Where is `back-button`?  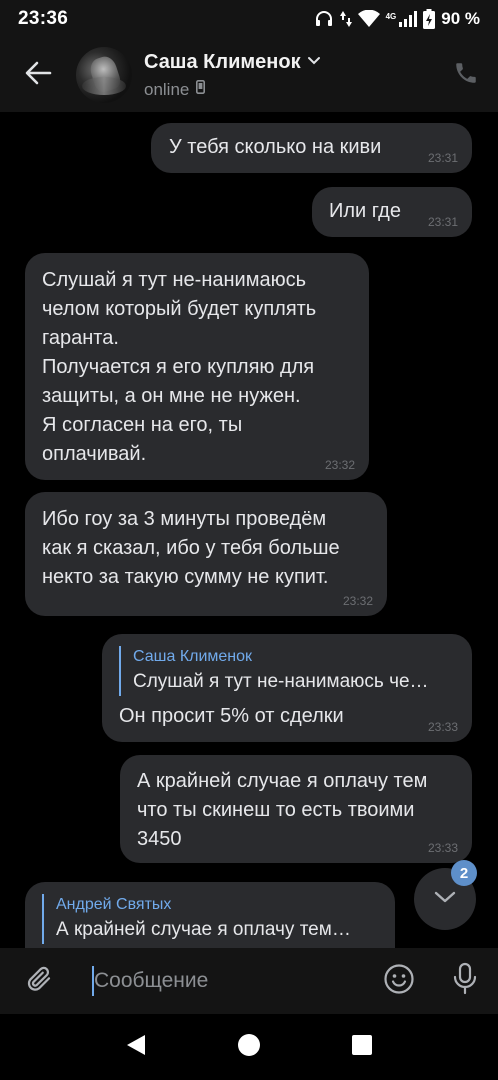
back-button is located at coordinates (38, 75).